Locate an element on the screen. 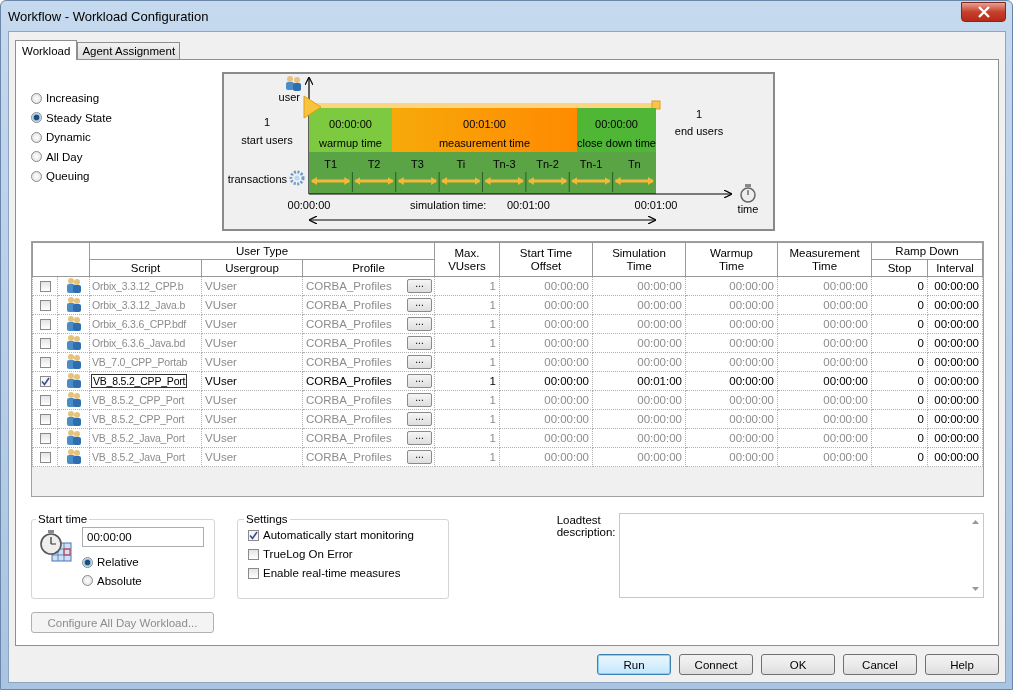 This screenshot has height=690, width=1013. simulation-time-value: 00:01:00 is located at coordinates (528, 205).